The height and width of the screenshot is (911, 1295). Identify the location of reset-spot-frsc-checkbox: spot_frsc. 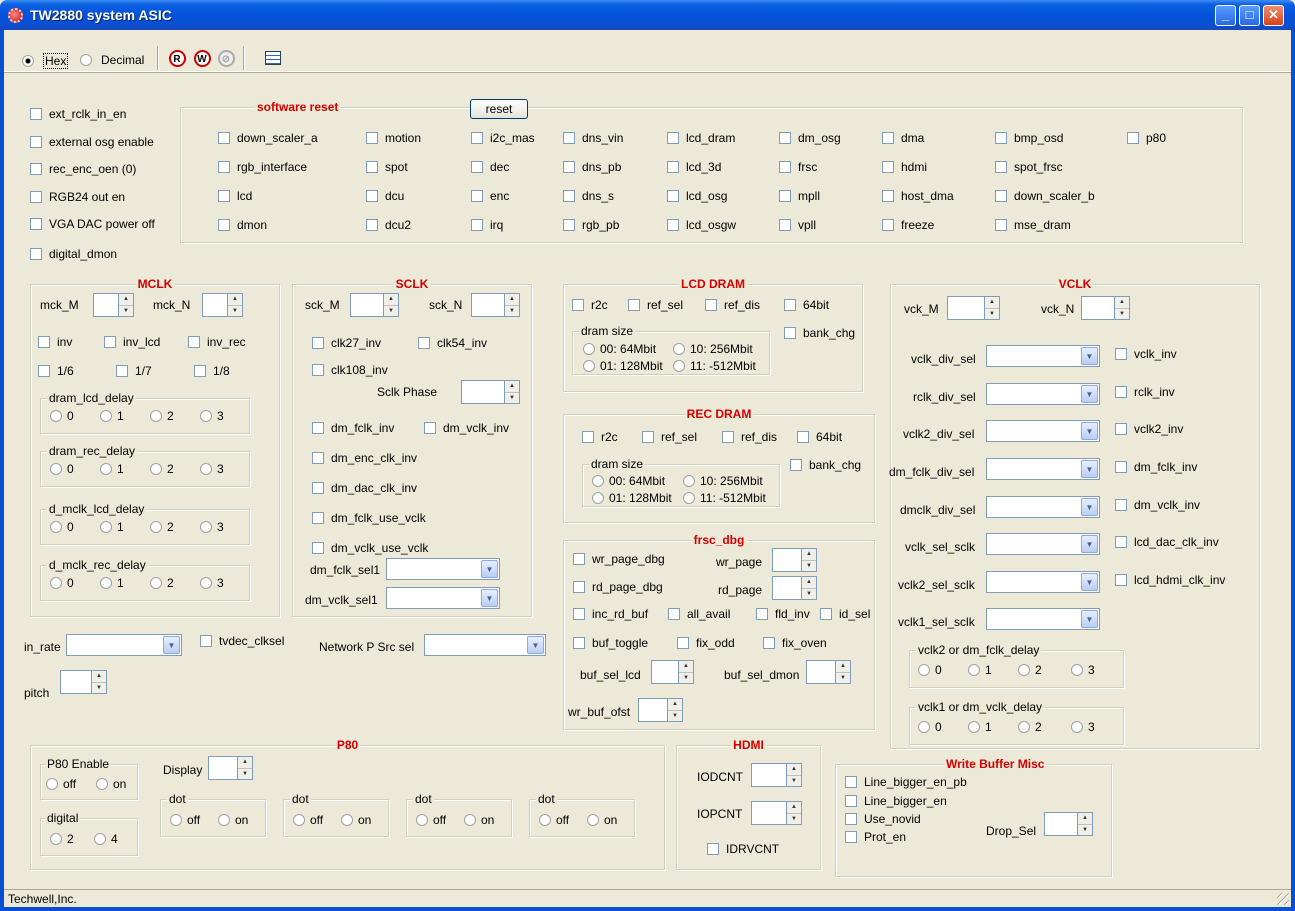
(1029, 167).